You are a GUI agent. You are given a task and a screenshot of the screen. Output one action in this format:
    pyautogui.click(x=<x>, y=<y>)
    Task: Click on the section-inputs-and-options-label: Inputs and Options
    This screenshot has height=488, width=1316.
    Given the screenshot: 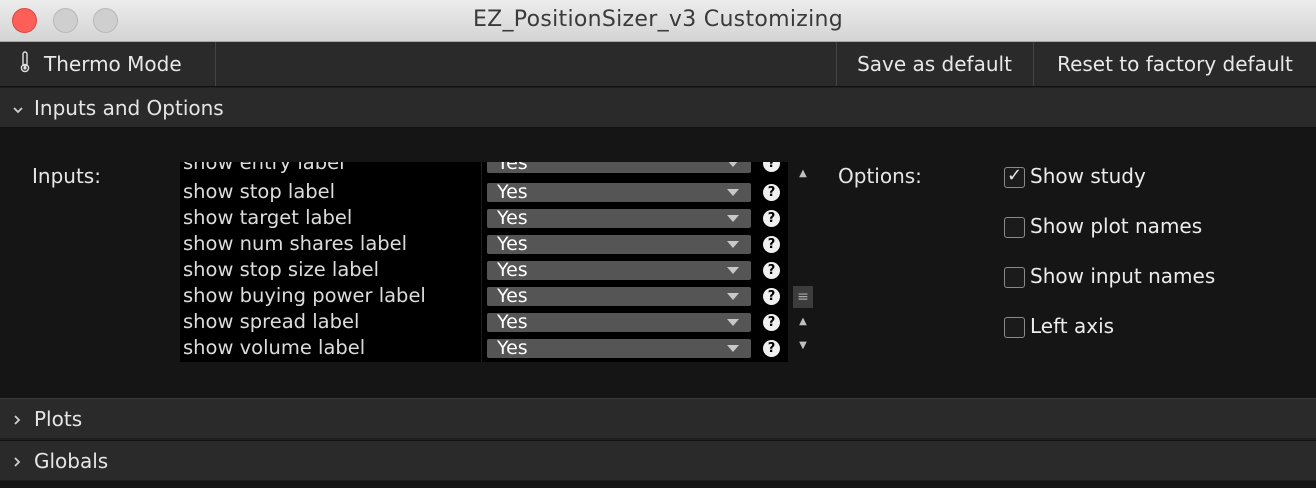 What is the action you would take?
    pyautogui.click(x=129, y=108)
    